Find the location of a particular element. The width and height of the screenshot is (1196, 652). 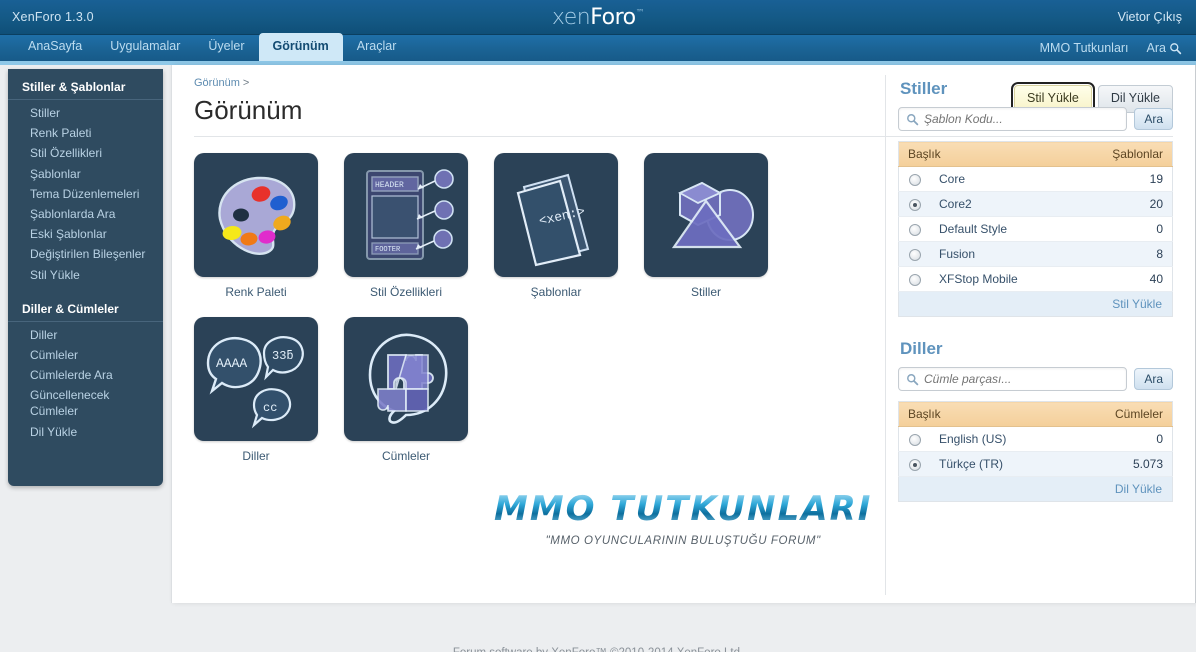

sidebar-item-cumleler: Cümleler is located at coordinates (85, 355).